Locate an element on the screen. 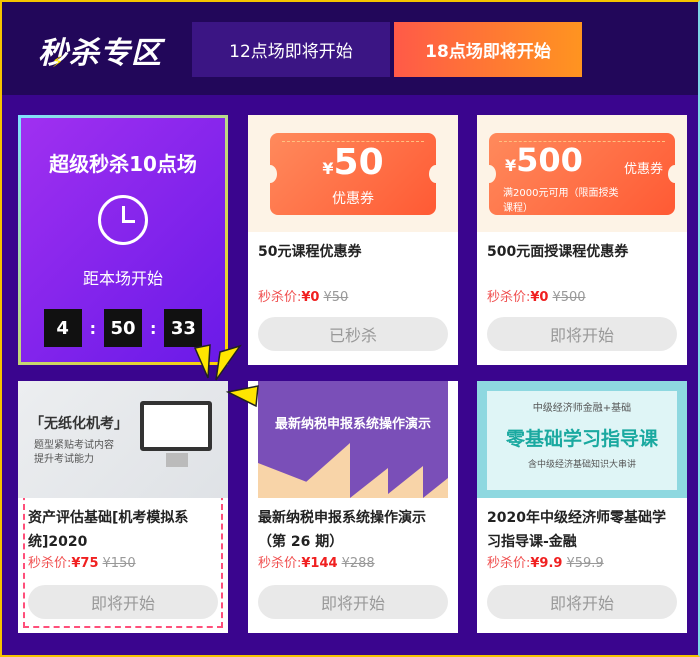 The width and height of the screenshot is (700, 657). tab-18-session: 18点场即将开始 is located at coordinates (488, 49).